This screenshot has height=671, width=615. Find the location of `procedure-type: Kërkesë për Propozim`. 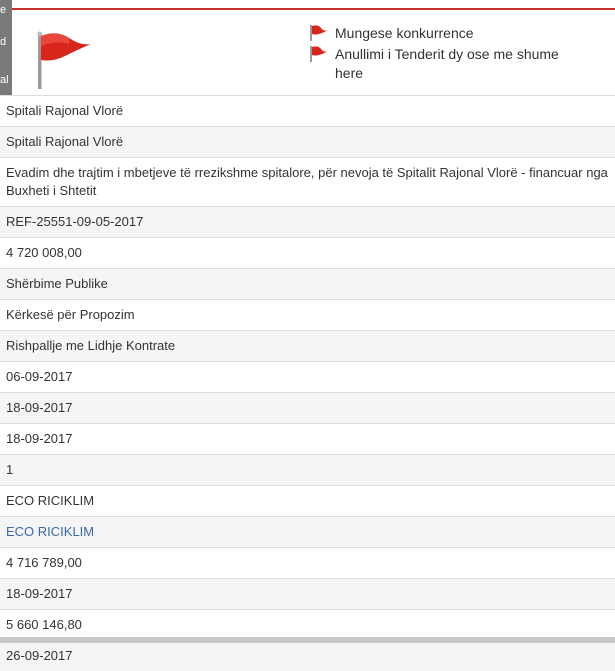

procedure-type: Kërkesë për Propozim is located at coordinates (70, 314).